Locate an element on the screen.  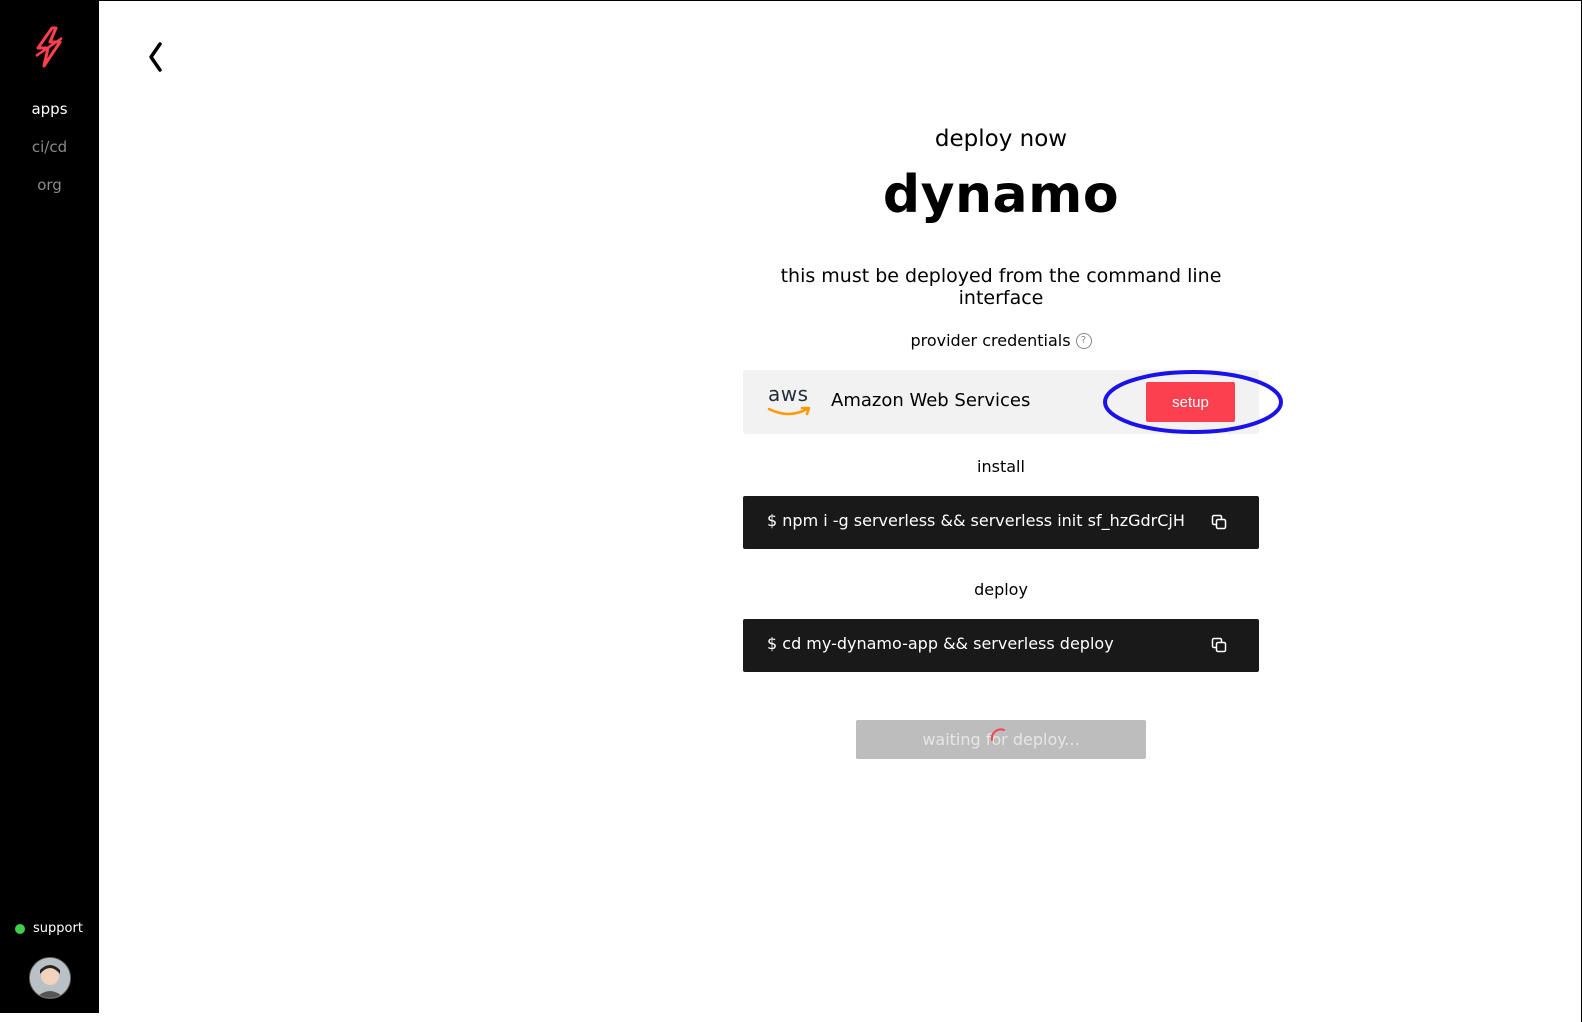
deploy-command: $ cd my-dynamo-app && serverless deploy is located at coordinates (940, 643).